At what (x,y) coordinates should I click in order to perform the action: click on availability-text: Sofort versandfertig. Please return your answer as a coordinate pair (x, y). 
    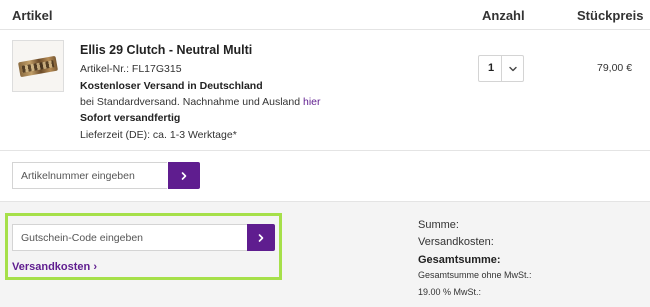
    Looking at the image, I should click on (130, 118).